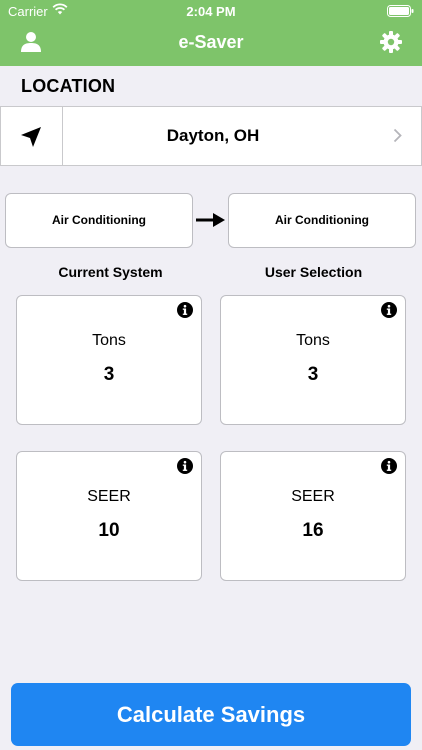 Image resolution: width=422 pixels, height=750 pixels. Describe the element at coordinates (391, 44) in the screenshot. I see `gear-icon` at that location.